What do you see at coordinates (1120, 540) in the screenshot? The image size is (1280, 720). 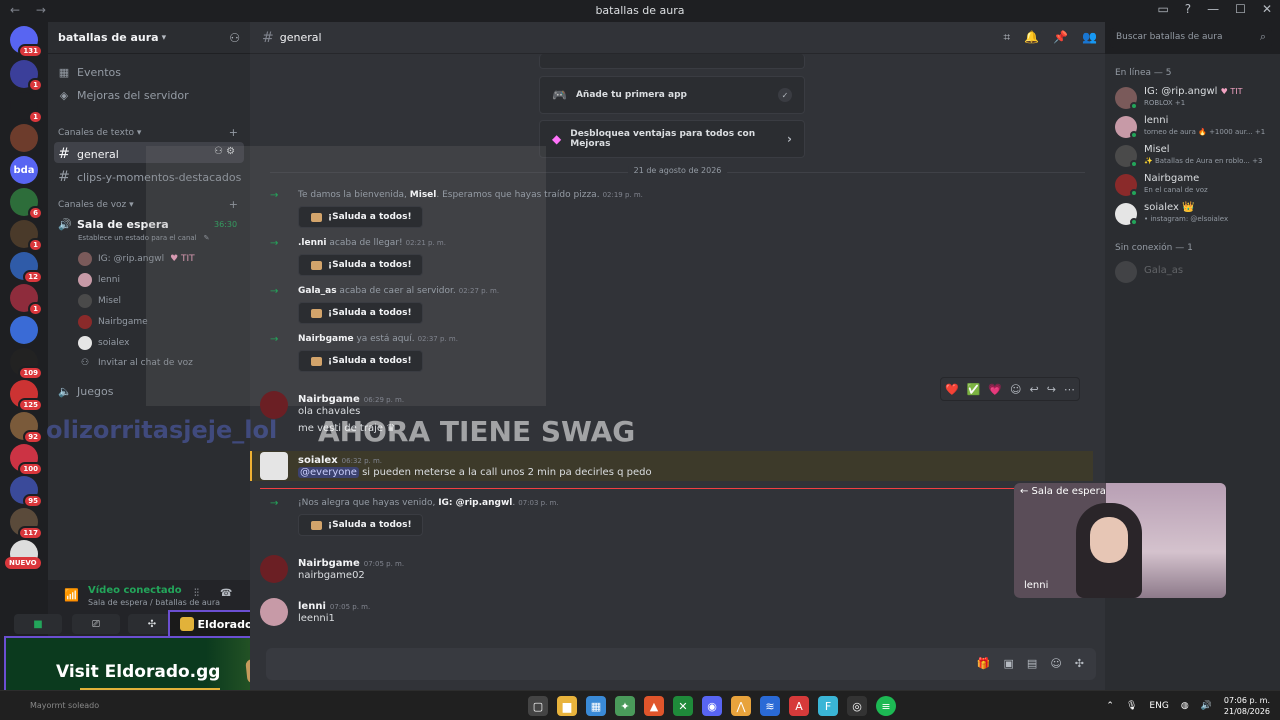 I see `video-popout: ← Sala de espera lenni` at bounding box center [1120, 540].